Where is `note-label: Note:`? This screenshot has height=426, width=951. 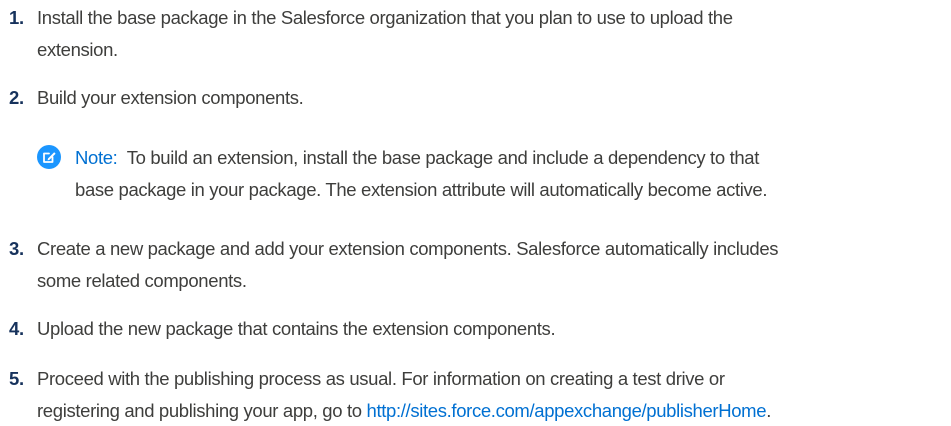 note-label: Note: is located at coordinates (96, 157).